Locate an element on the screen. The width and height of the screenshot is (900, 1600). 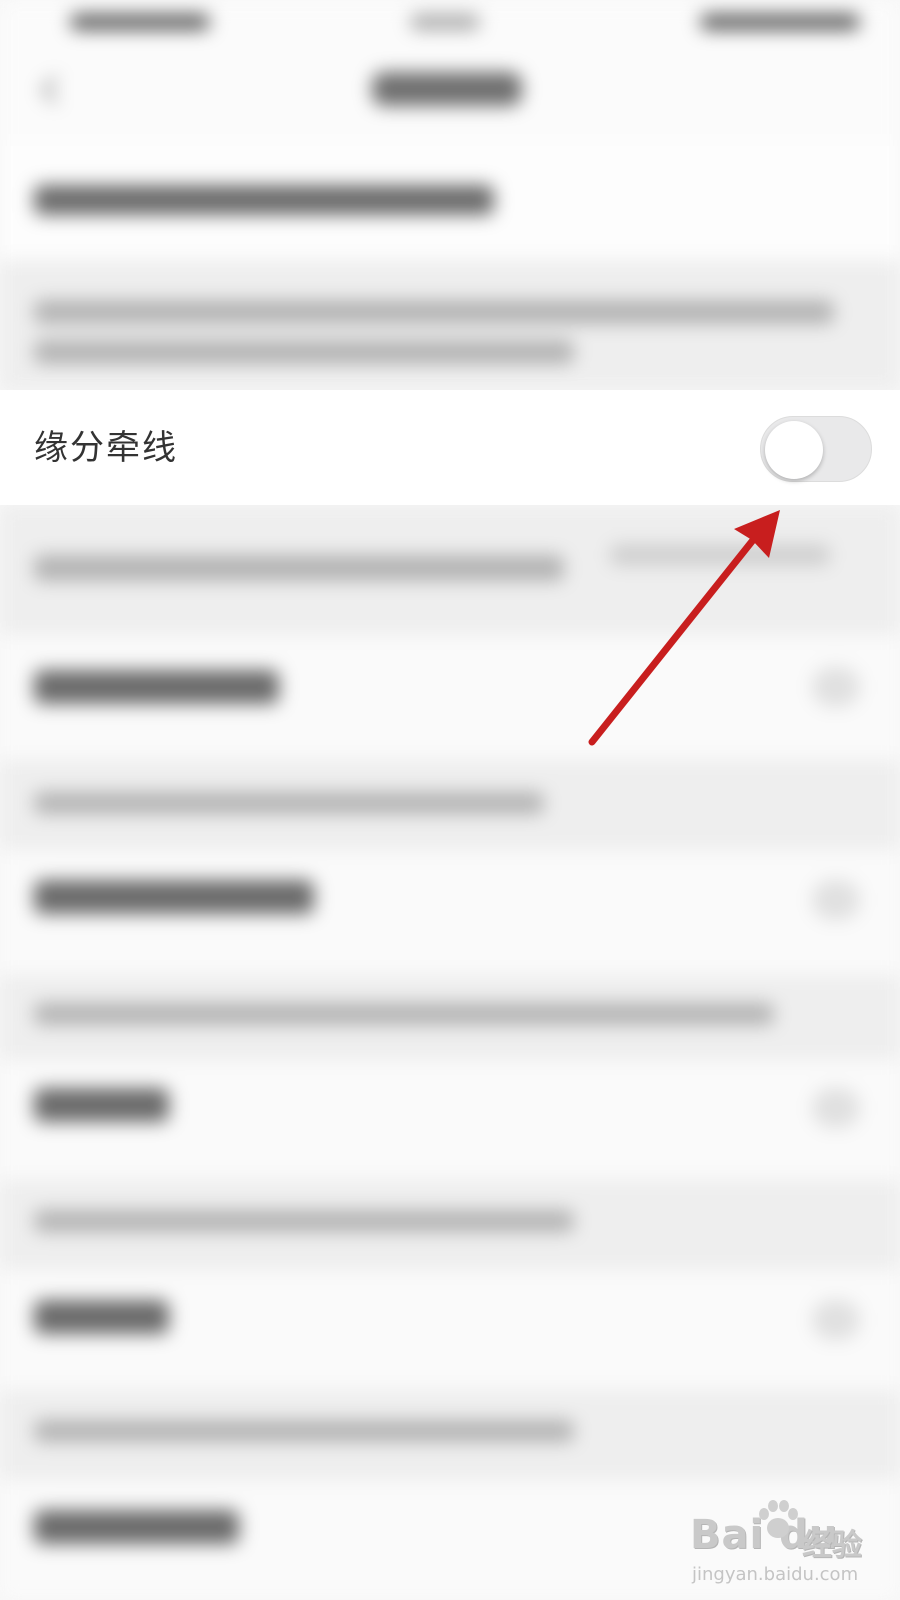
baidu-paw-icon is located at coordinates (778, 1519).